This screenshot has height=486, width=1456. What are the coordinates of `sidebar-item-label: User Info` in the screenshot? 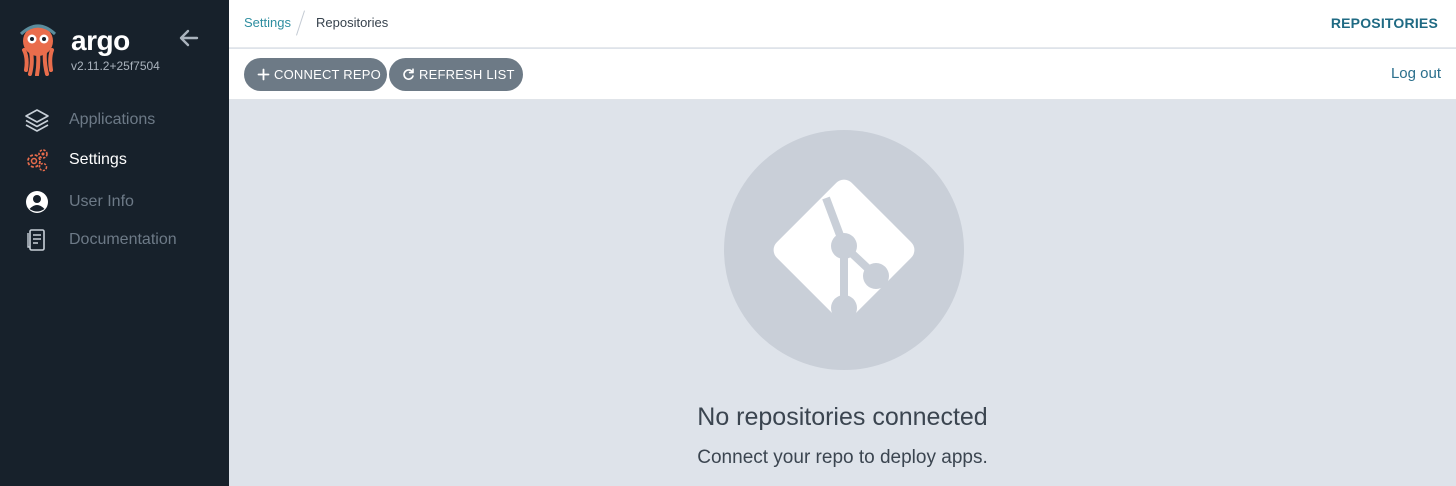 It's located at (101, 201).